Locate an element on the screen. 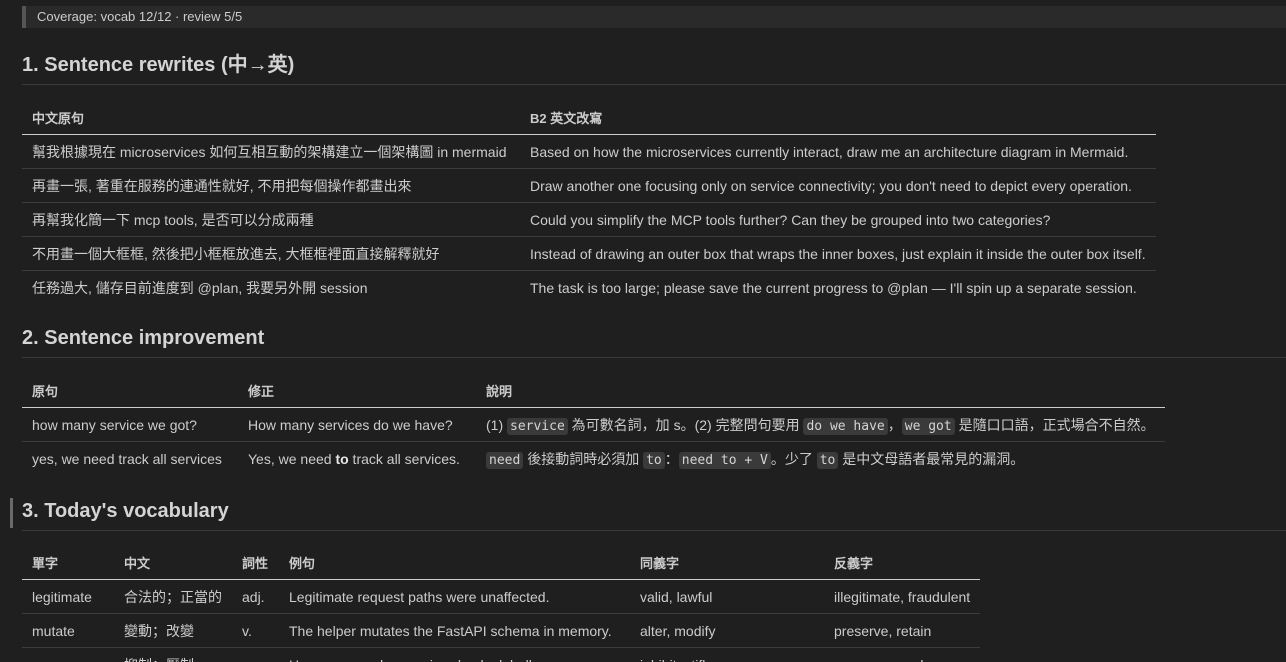  table-cell: How many services do we have? is located at coordinates (357, 424).